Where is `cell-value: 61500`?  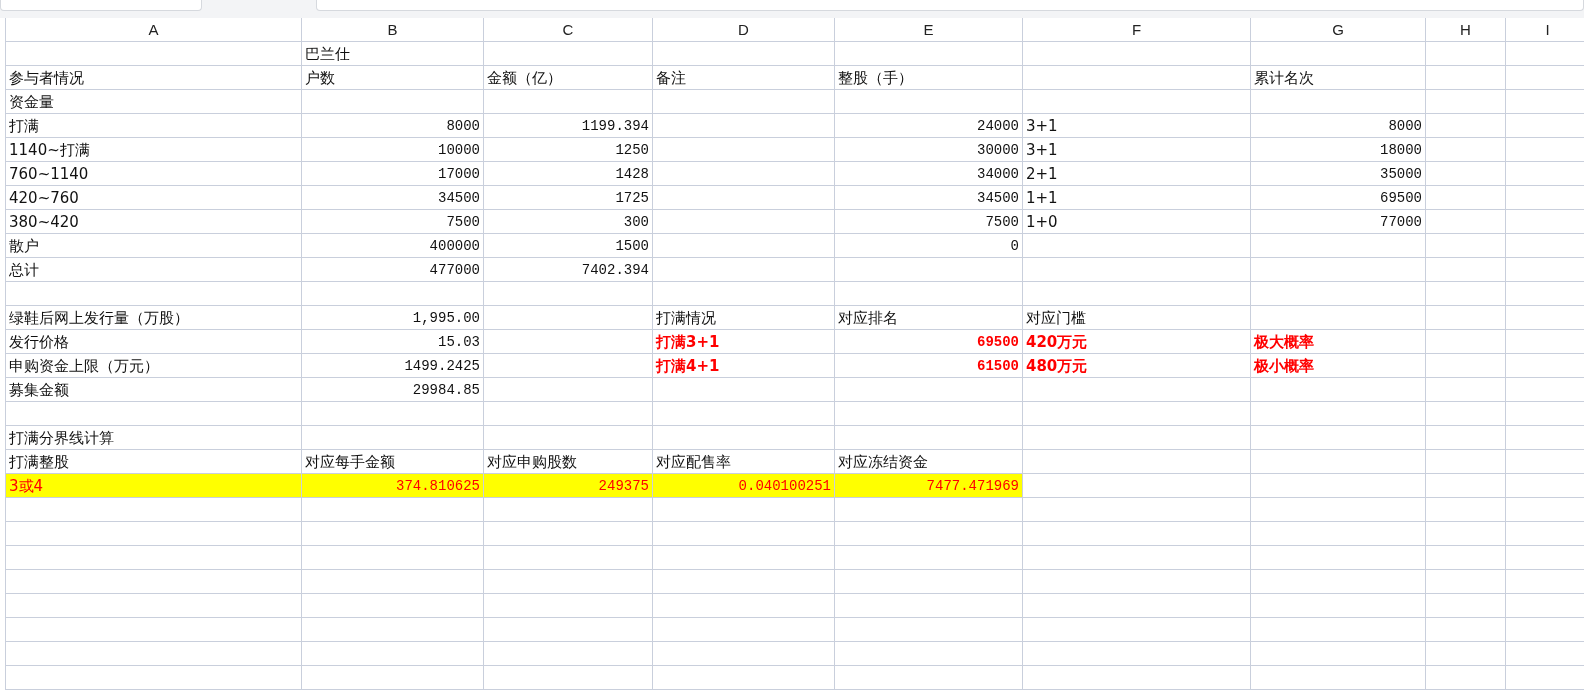
cell-value: 61500 is located at coordinates (998, 366).